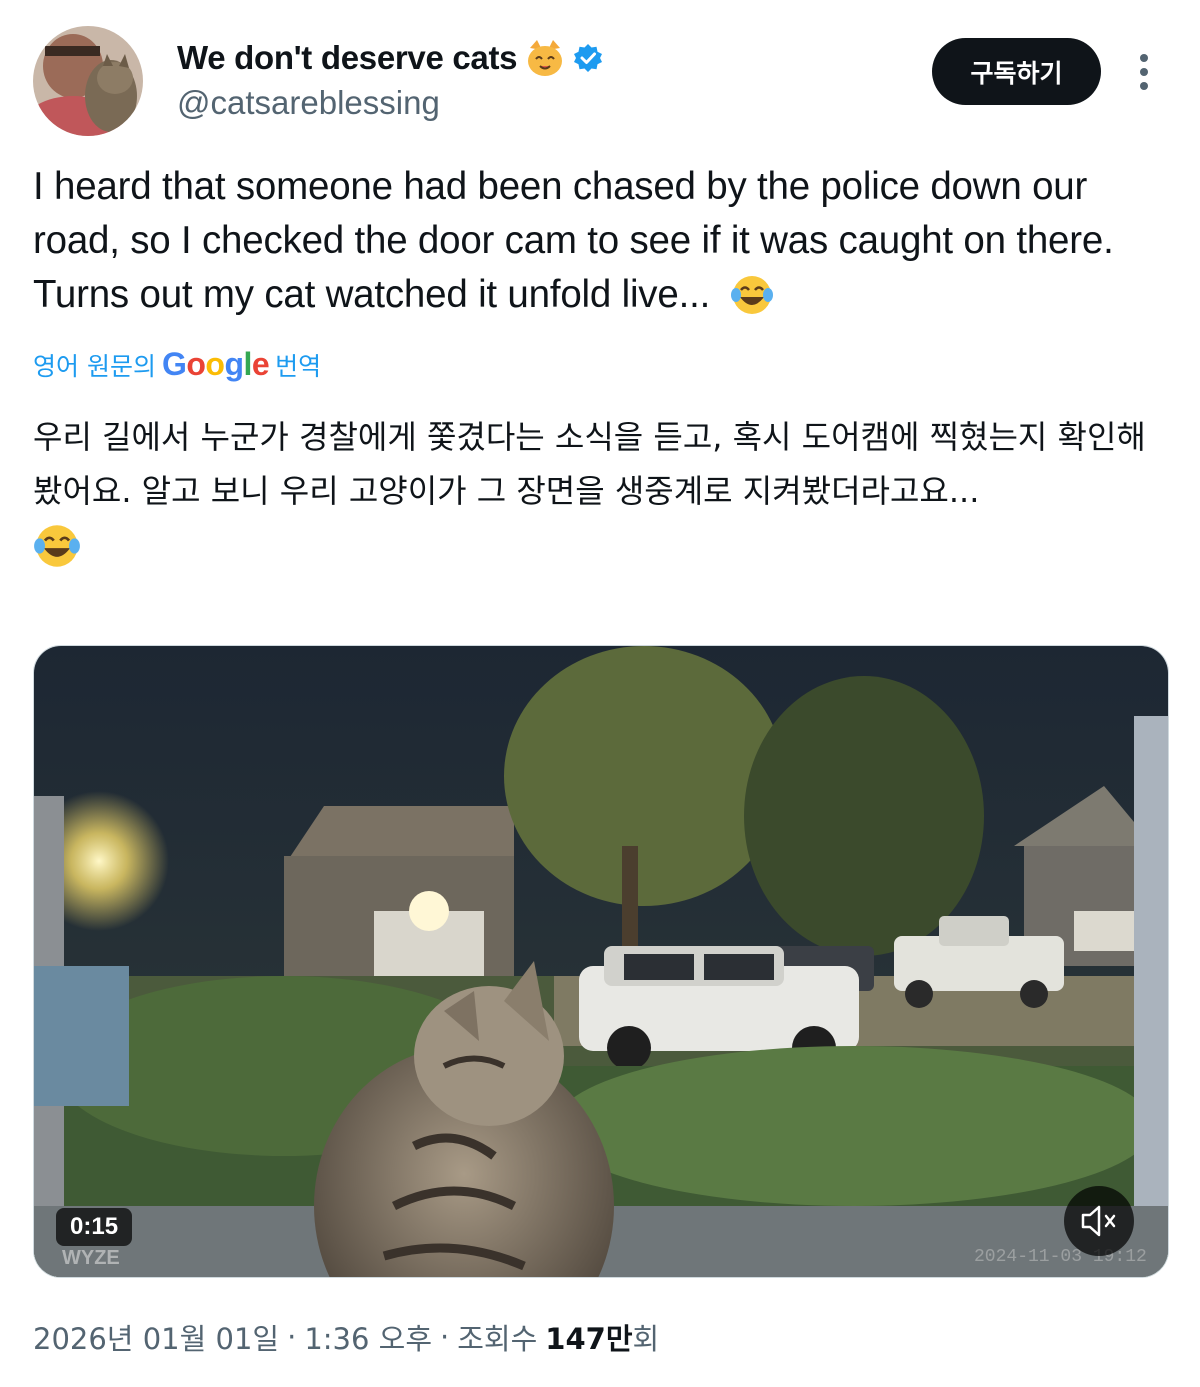  Describe the element at coordinates (215, 364) in the screenshot. I see `google-logo: Google` at that location.